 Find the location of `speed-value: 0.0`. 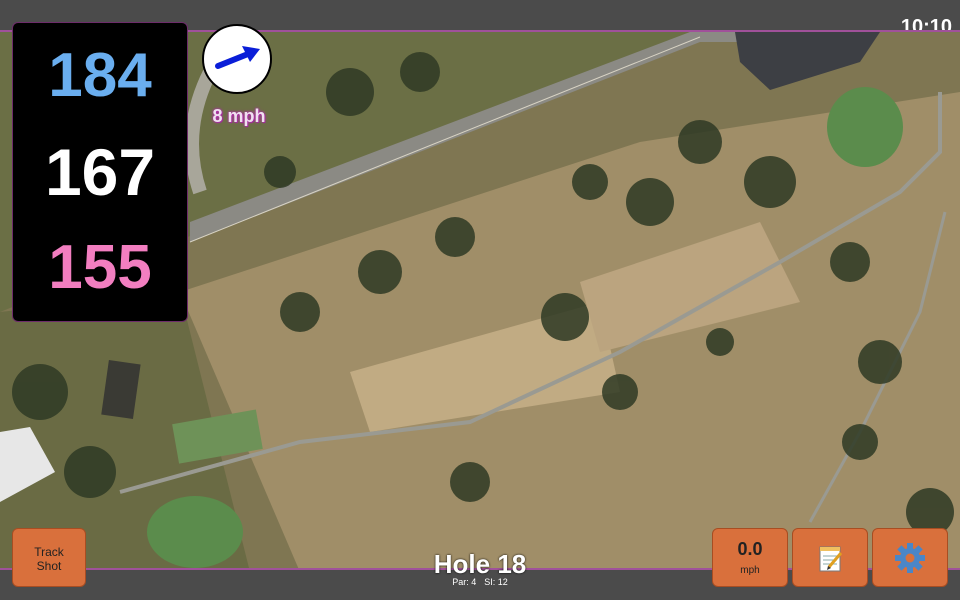

speed-value: 0.0 is located at coordinates (750, 549).